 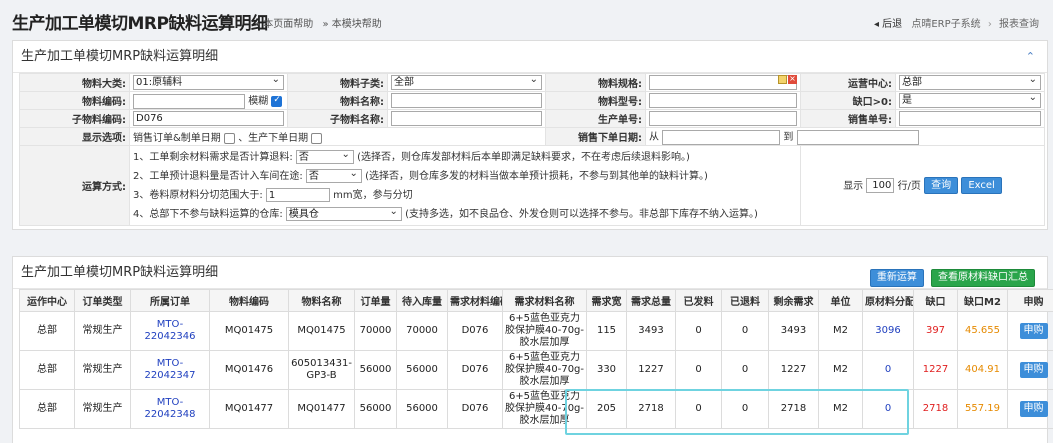 What do you see at coordinates (723, 100) in the screenshot?
I see `material-model-input` at bounding box center [723, 100].